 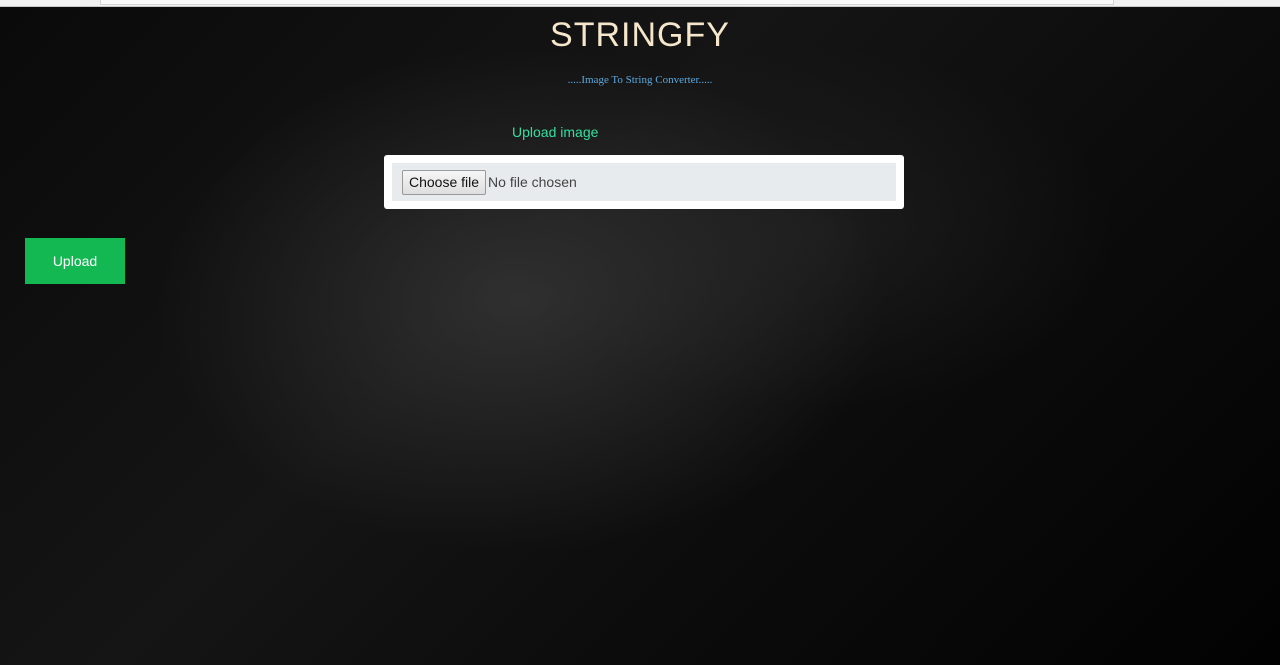 What do you see at coordinates (555, 132) in the screenshot?
I see `upload-image-label: Upload image` at bounding box center [555, 132].